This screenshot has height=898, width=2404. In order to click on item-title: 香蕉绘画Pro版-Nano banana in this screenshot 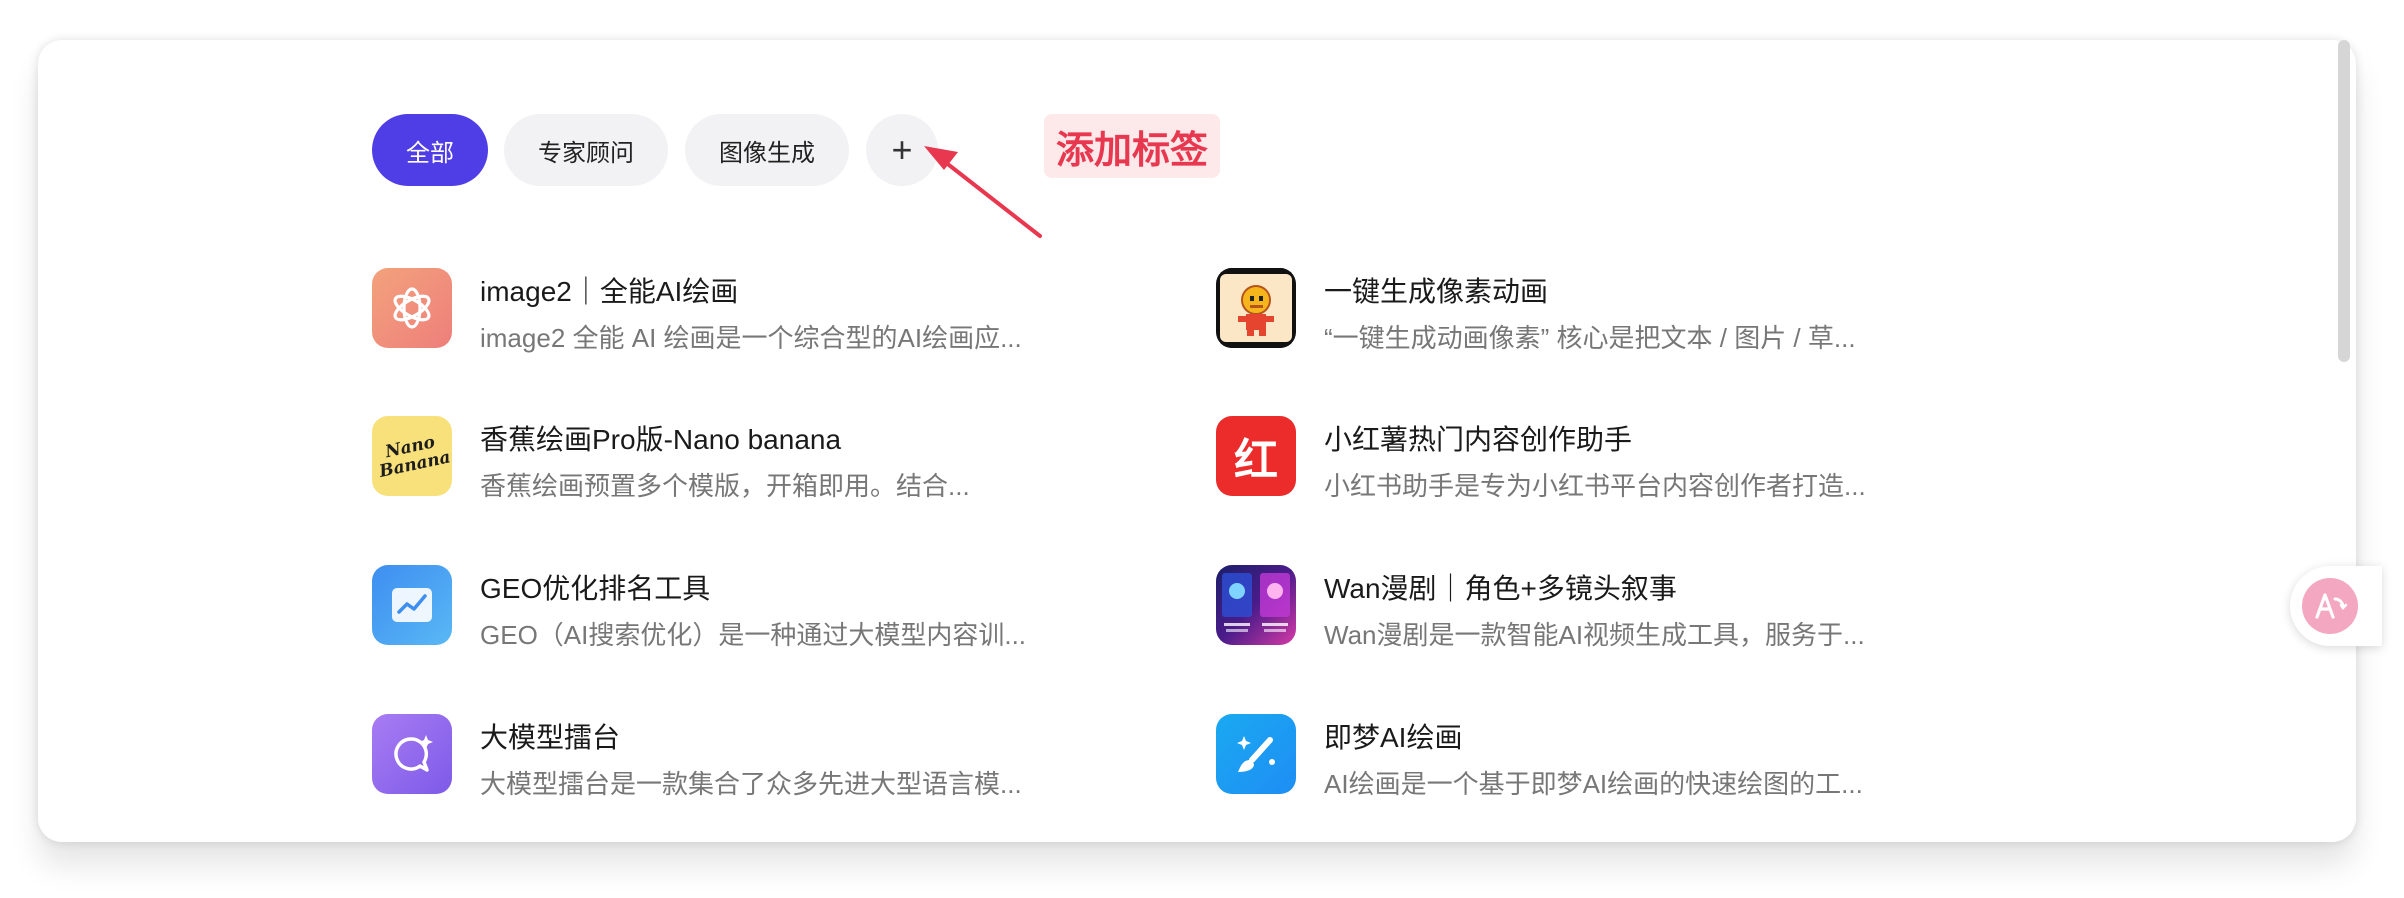, I will do `click(661, 439)`.